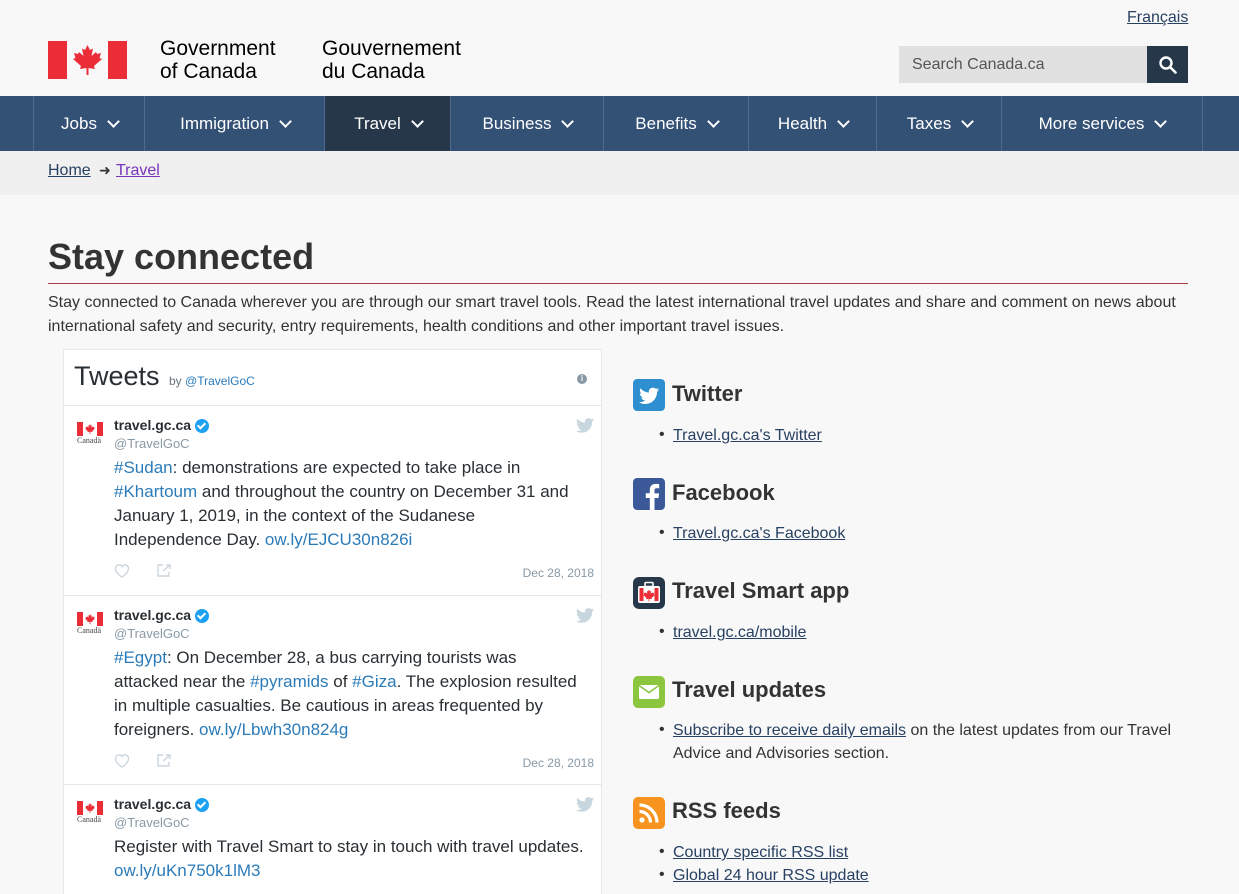  What do you see at coordinates (377, 123) in the screenshot?
I see `menu-item-label: Travel` at bounding box center [377, 123].